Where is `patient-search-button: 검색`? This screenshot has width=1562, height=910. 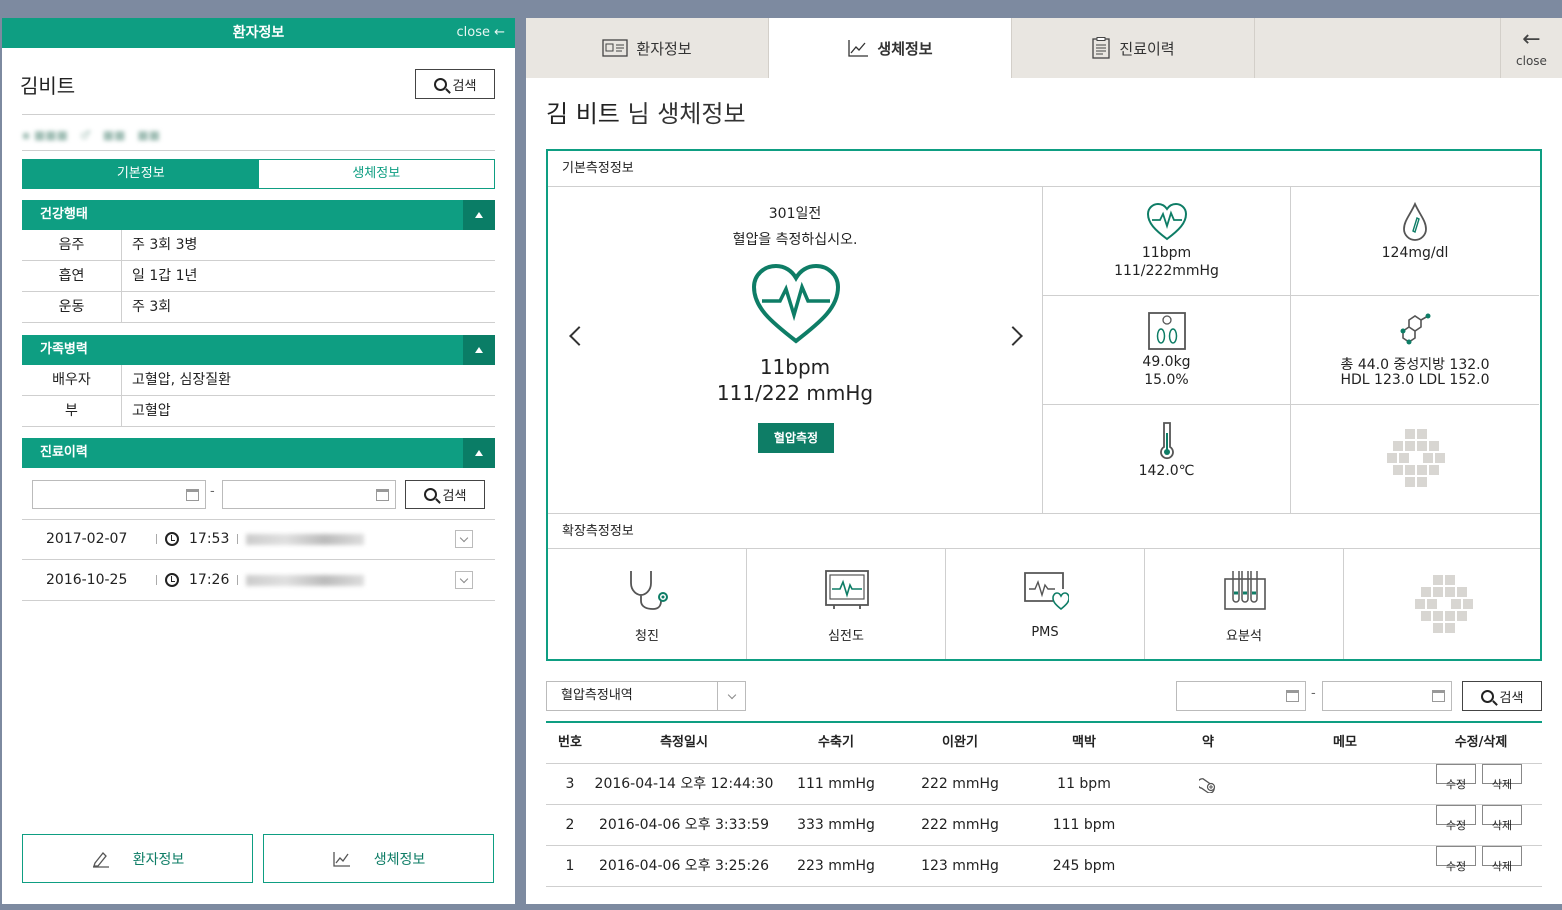 patient-search-button: 검색 is located at coordinates (455, 84).